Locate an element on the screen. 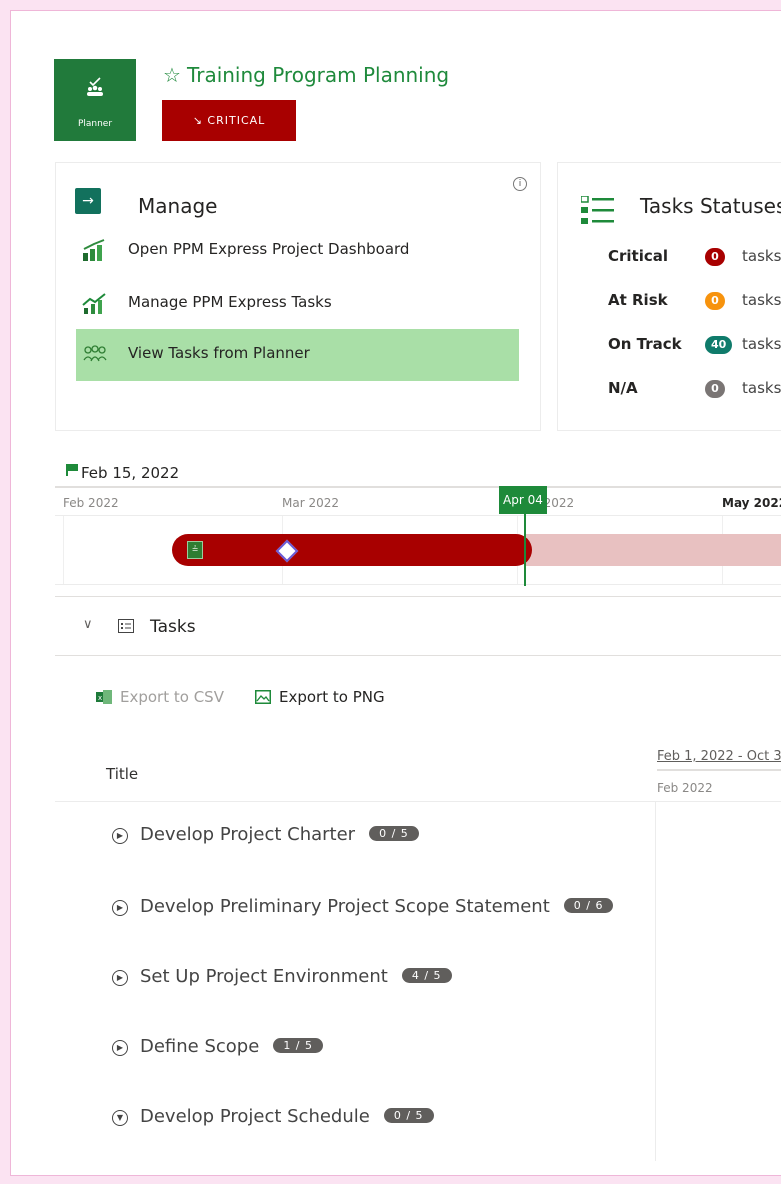 The height and width of the screenshot is (1184, 781). timeline-tick: May 2022 is located at coordinates (751, 503).